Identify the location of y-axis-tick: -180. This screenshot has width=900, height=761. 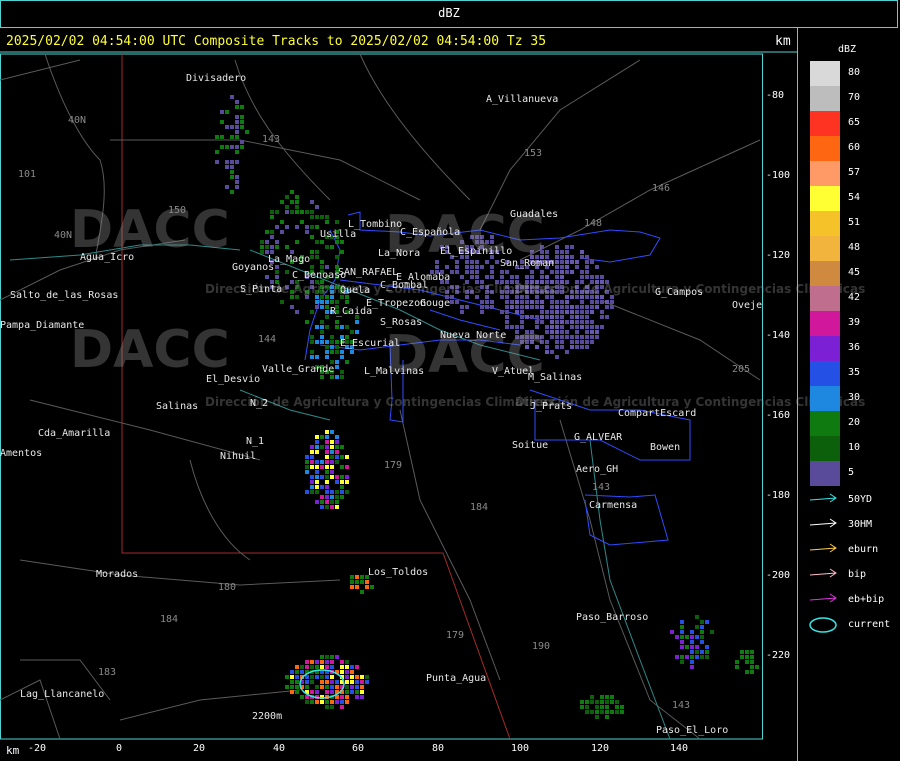
(778, 495).